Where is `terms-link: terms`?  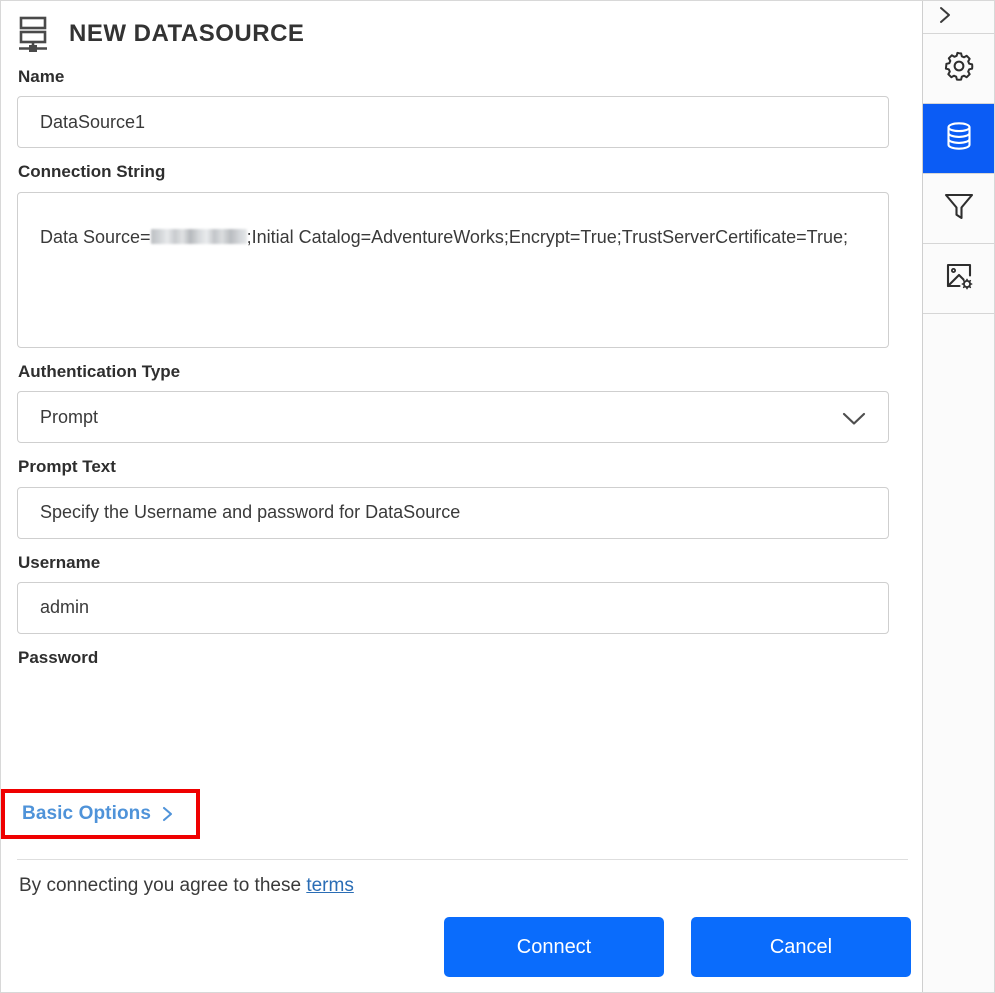 terms-link: terms is located at coordinates (330, 885).